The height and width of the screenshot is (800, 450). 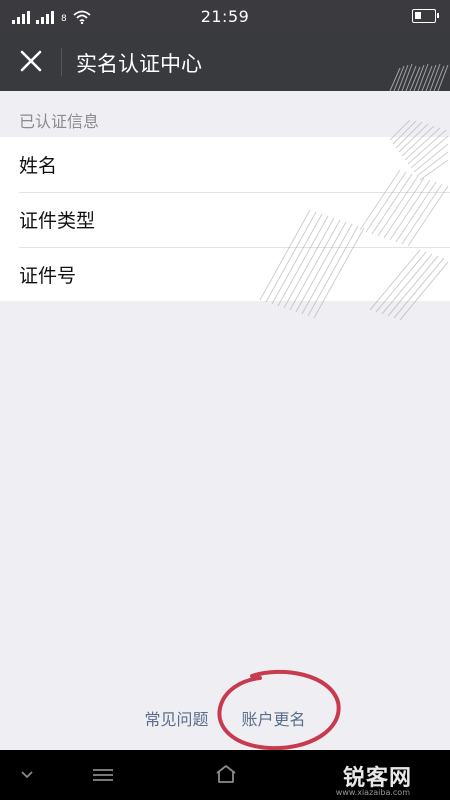 I want to click on battery-icon, so click(x=425, y=16).